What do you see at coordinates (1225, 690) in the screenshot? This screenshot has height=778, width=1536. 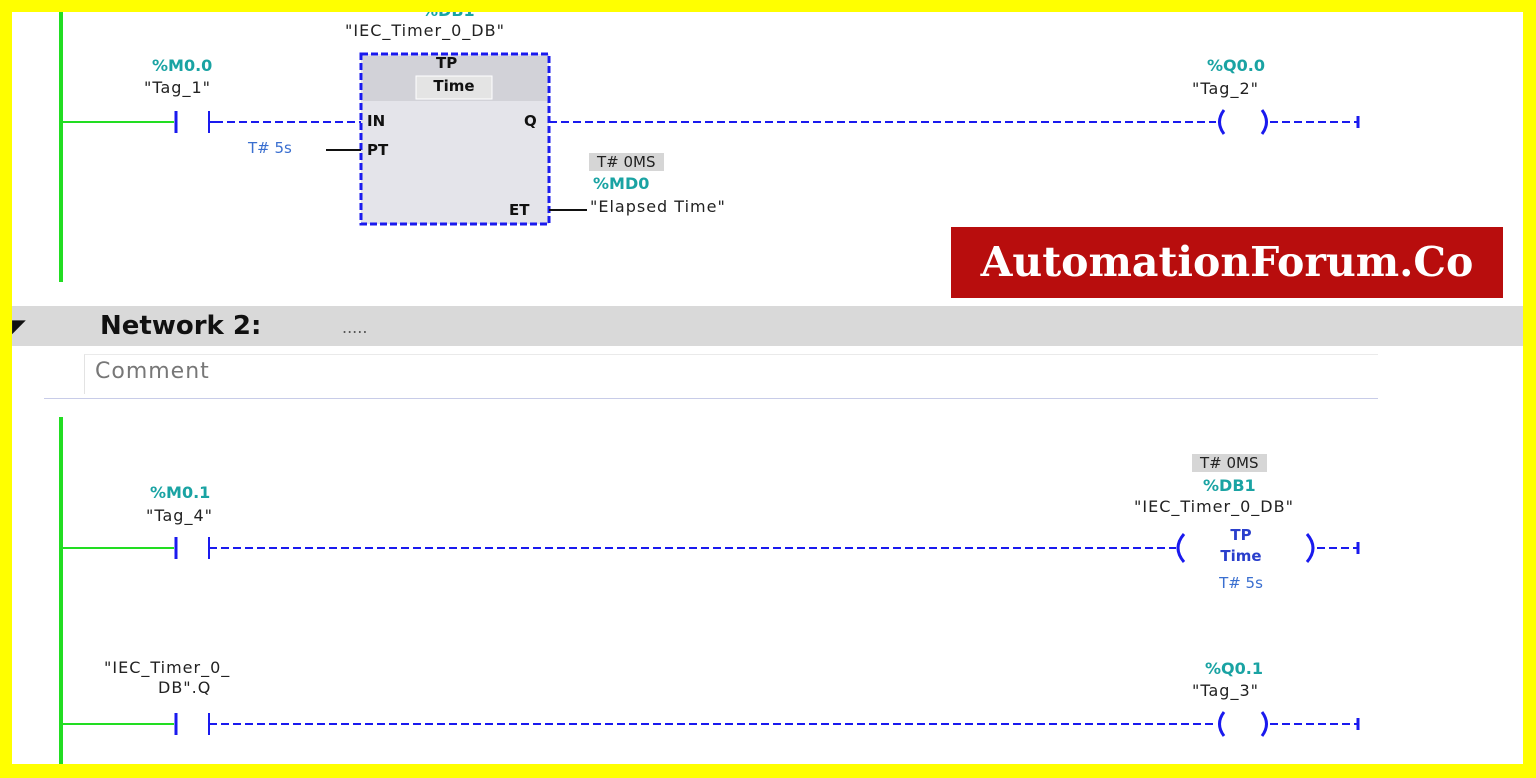 I see `coil-tag-3: "Tag_3"` at bounding box center [1225, 690].